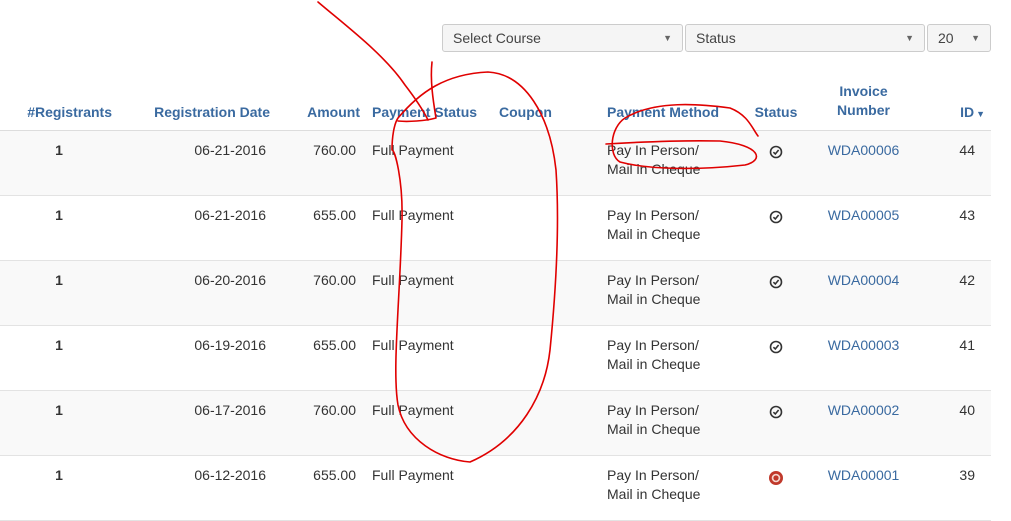 This screenshot has height=521, width=1011. Describe the element at coordinates (864, 215) in the screenshot. I see `invoice-link: WDA00005` at that location.